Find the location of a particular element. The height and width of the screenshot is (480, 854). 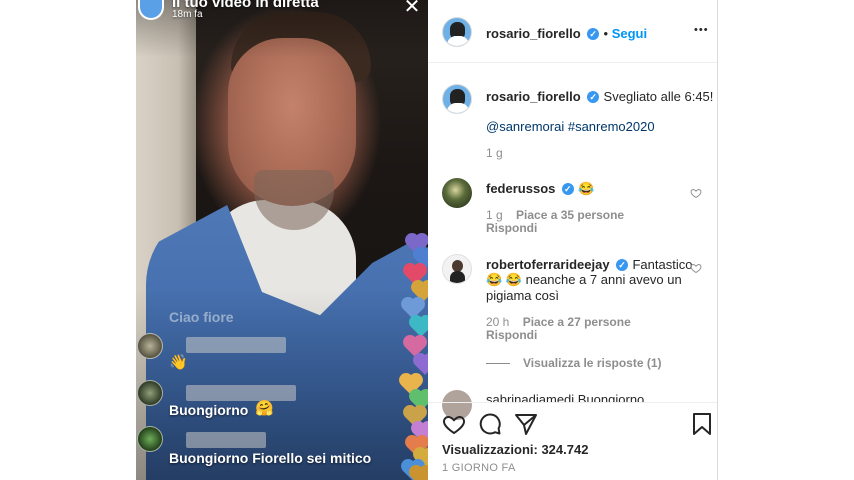

author-avatar is located at coordinates (457, 32).